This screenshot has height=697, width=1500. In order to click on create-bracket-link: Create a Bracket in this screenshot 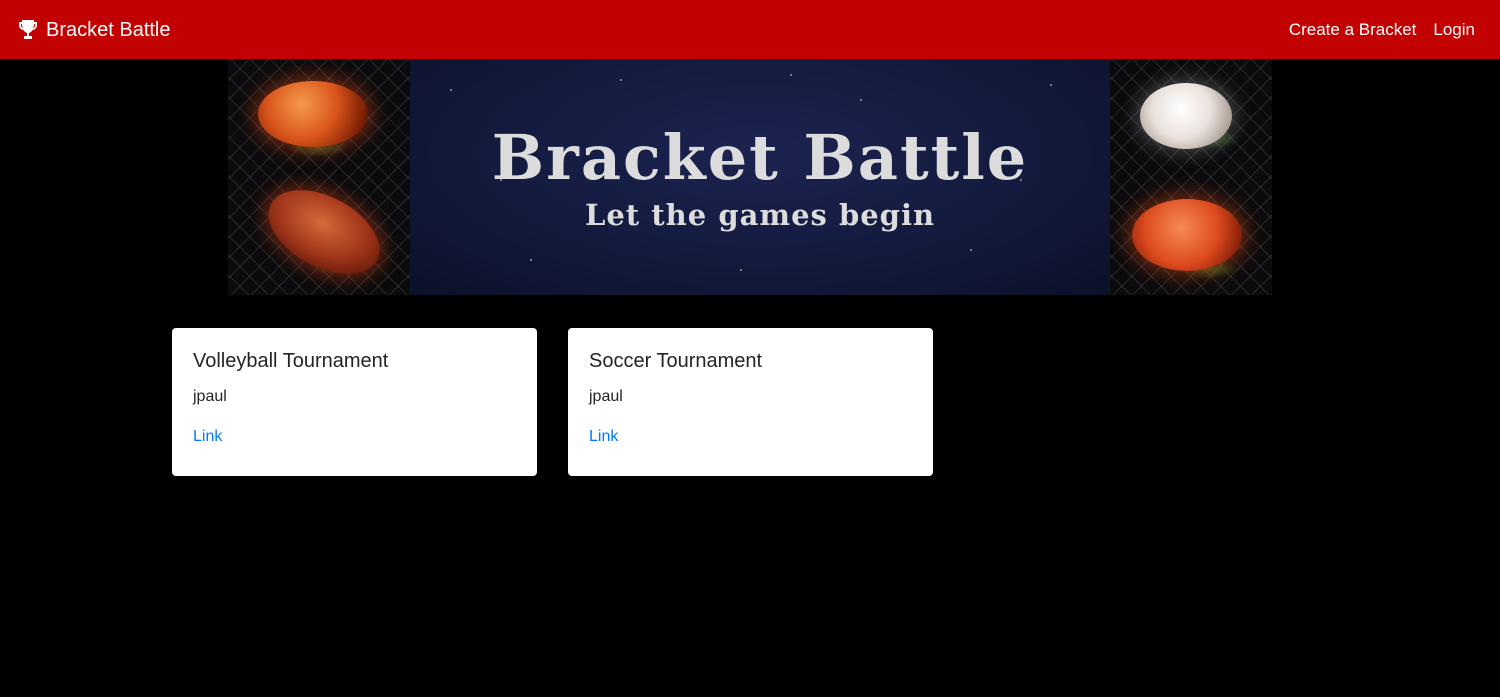, I will do `click(1353, 30)`.